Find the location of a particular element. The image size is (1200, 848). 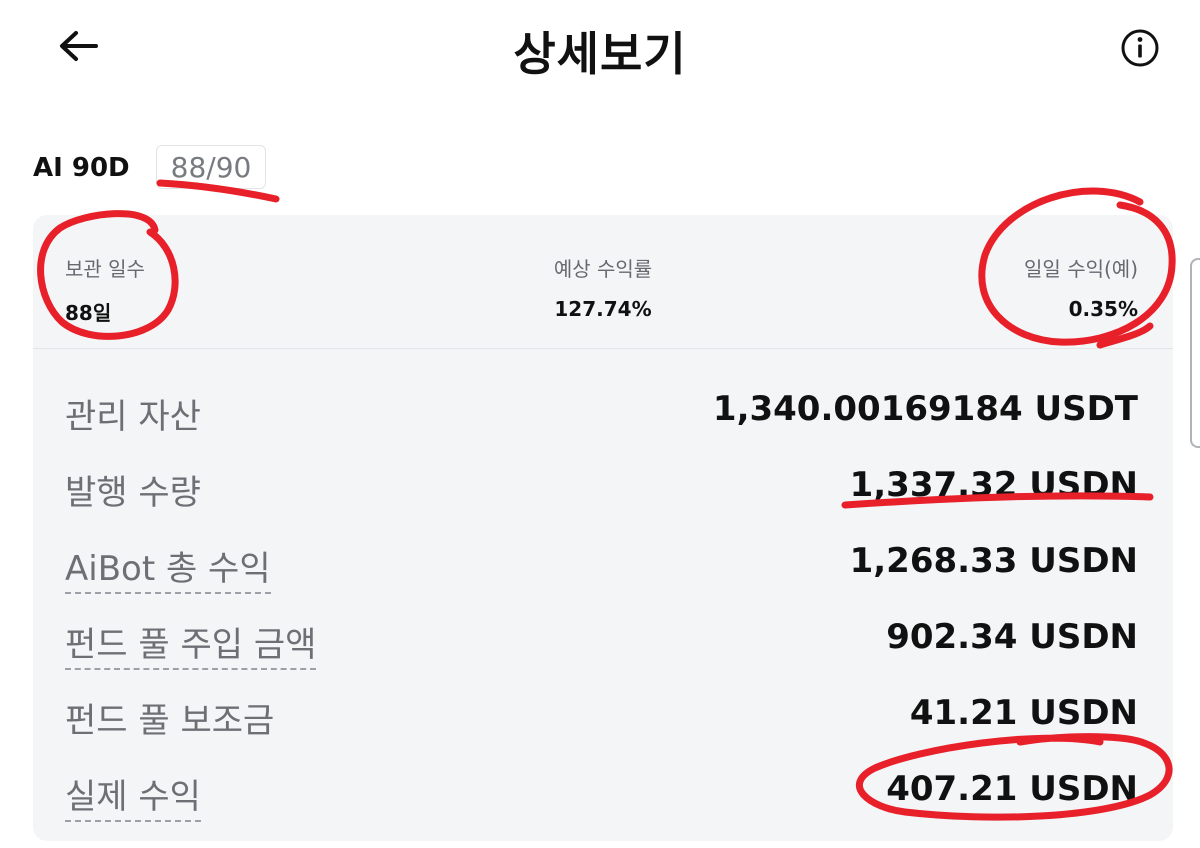

stat-value: 127.74% is located at coordinates (603, 309).